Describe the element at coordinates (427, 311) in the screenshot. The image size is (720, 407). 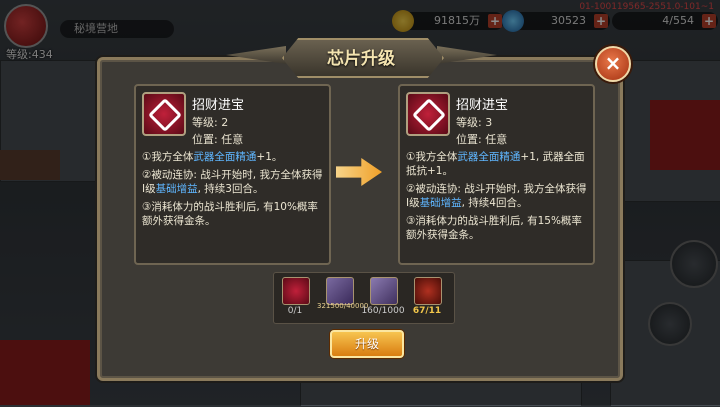
I see `material-count: 67/11` at that location.